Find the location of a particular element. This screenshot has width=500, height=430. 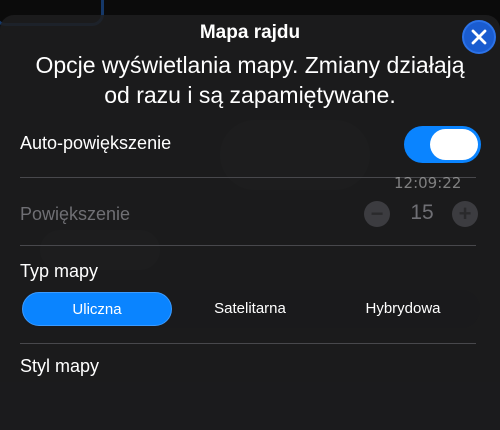

map-type-segmented-control: Uliczna Satelitarna Hybrydowa is located at coordinates (250, 309).